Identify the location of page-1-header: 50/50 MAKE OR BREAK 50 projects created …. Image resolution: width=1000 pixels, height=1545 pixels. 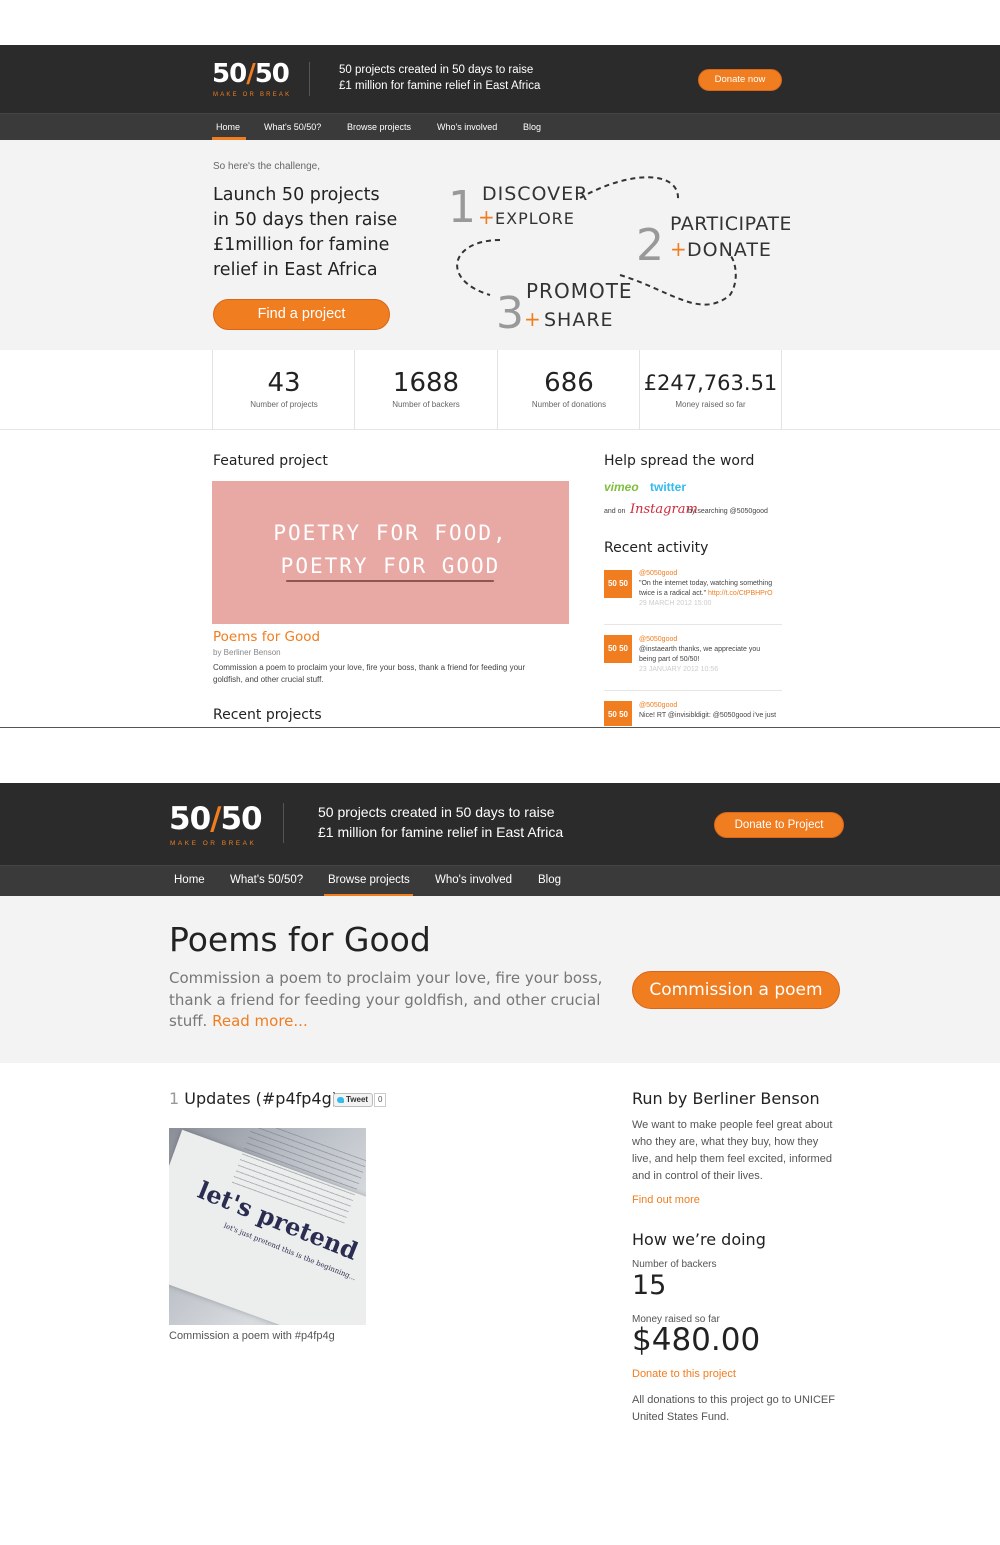
(500, 79).